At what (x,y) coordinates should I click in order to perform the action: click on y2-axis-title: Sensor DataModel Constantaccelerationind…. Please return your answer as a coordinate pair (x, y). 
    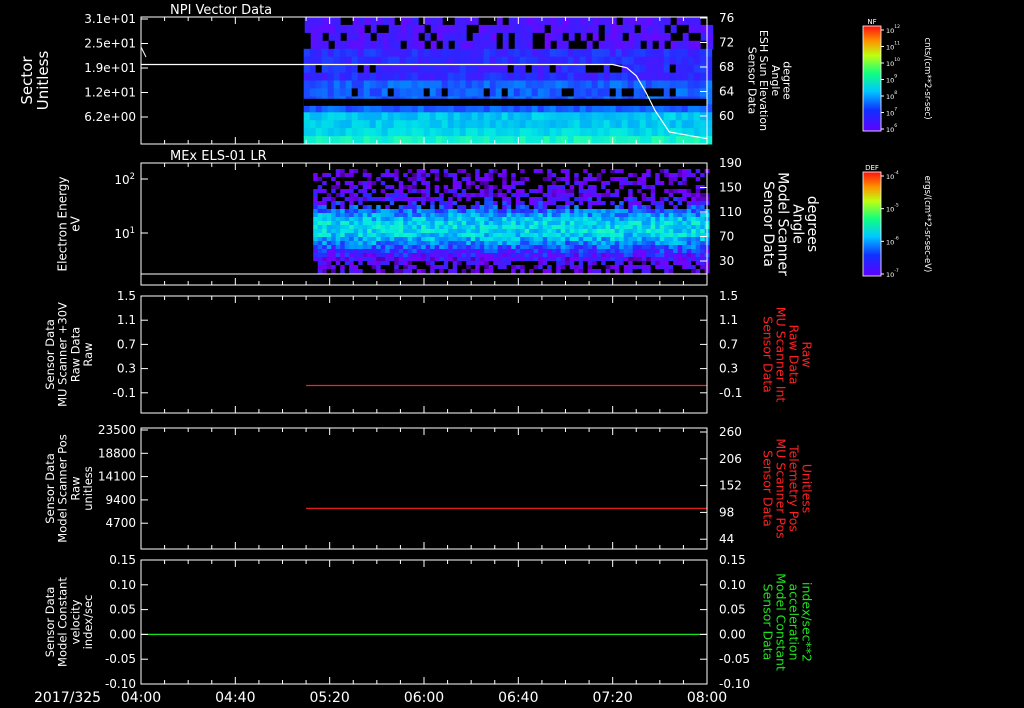
    Looking at the image, I should click on (788, 622).